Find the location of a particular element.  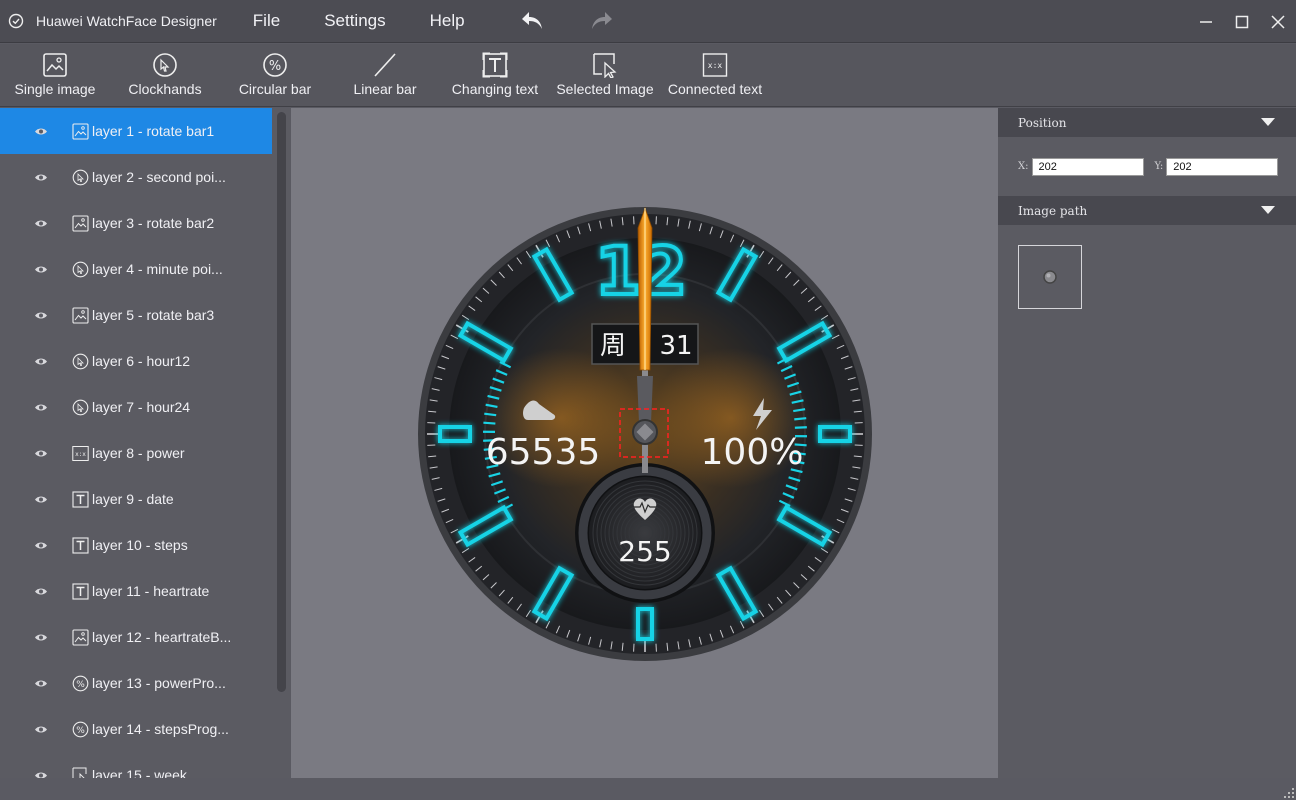

changing-text-tool: Changing text is located at coordinates (495, 75).